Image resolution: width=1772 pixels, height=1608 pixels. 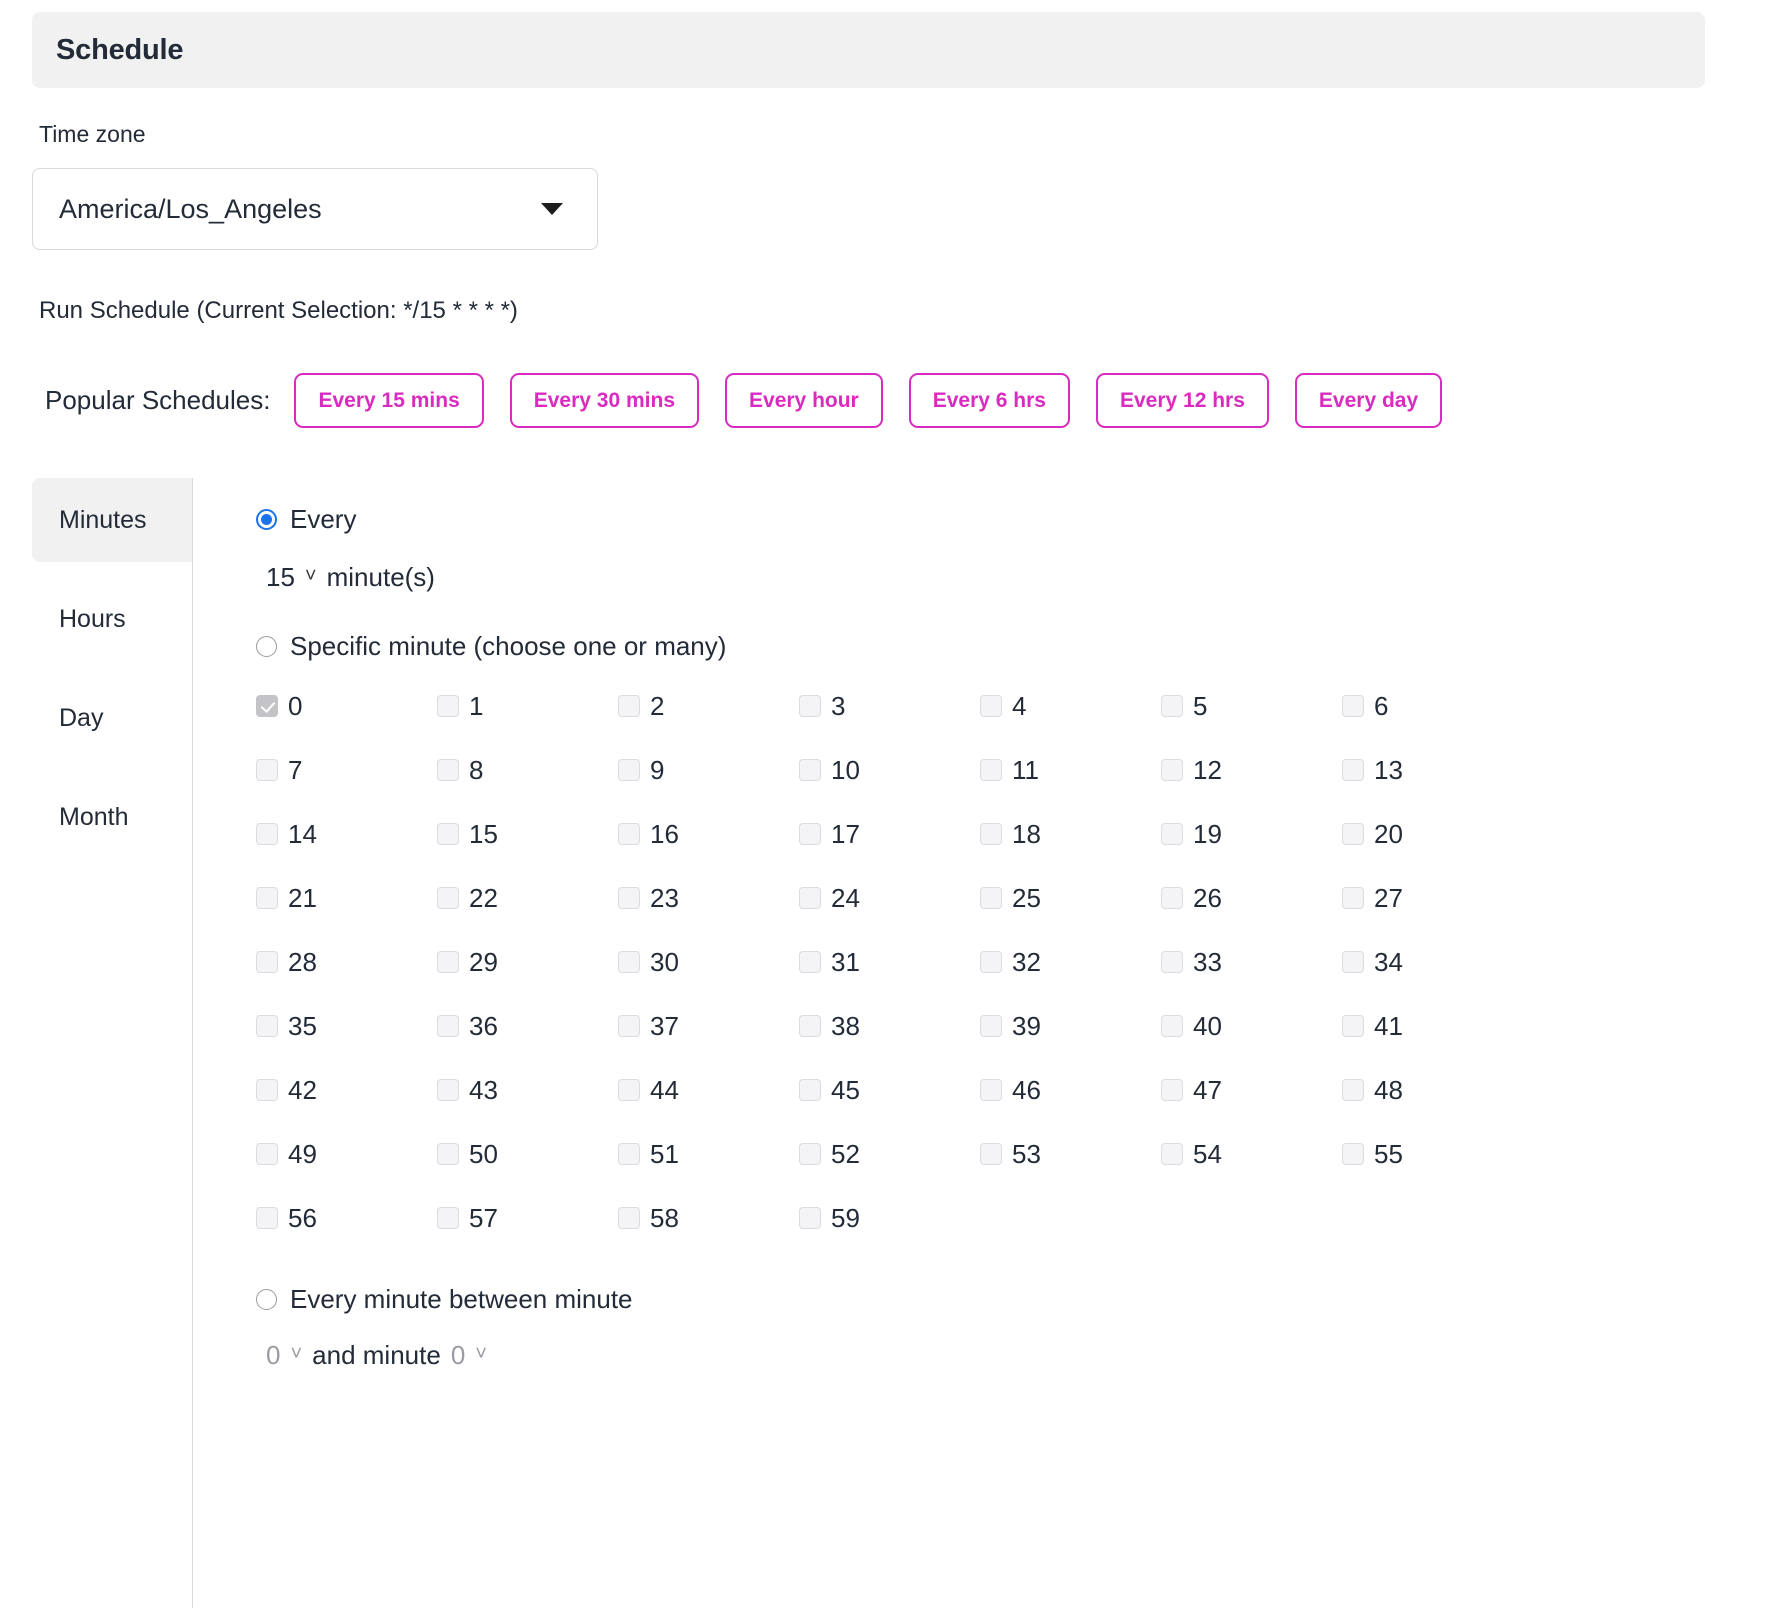 I want to click on minute-checkbox-51: 51, so click(x=708, y=1154).